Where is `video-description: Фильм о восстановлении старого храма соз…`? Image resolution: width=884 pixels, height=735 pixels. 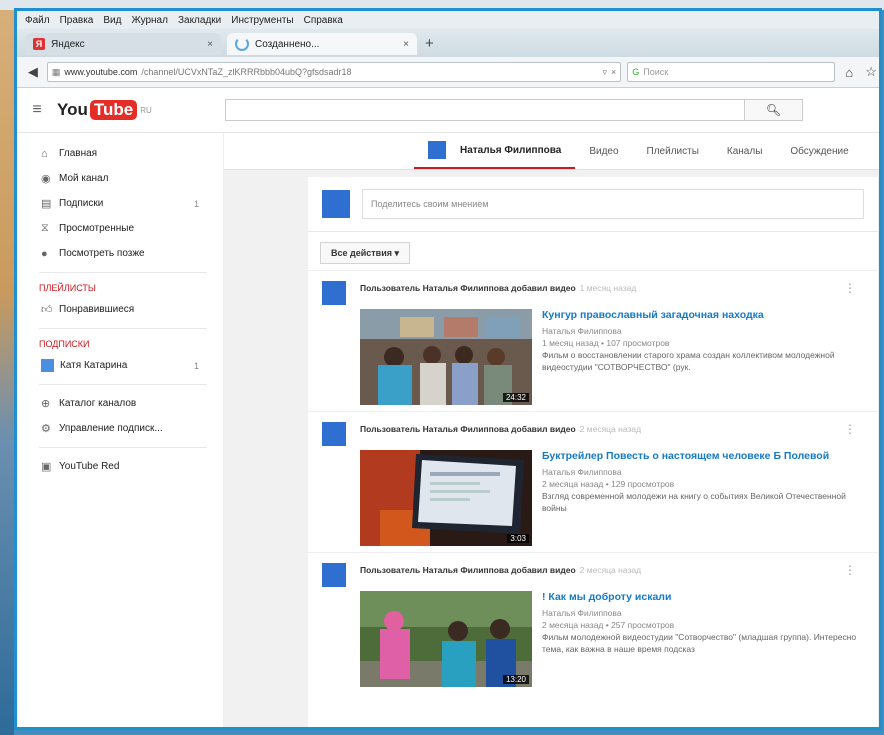 video-description: Фильм о восстановлении старого храма соз… is located at coordinates (688, 361).